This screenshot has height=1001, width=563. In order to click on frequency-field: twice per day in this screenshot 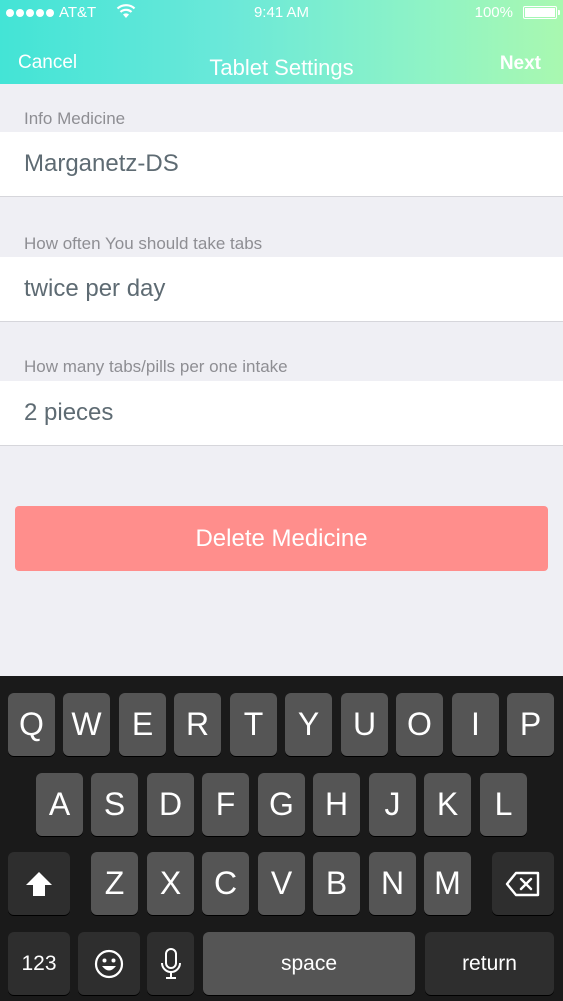, I will do `click(281, 289)`.